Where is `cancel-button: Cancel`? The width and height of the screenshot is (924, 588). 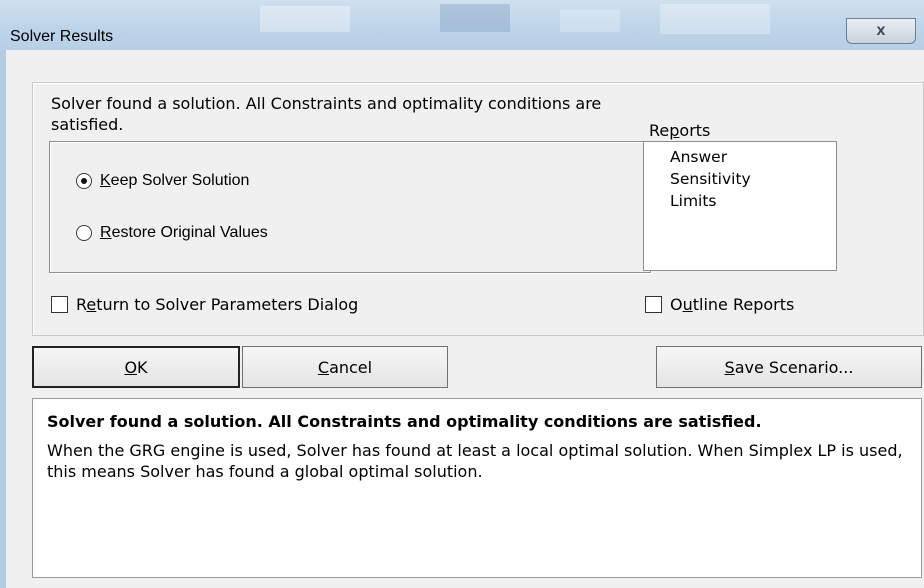
cancel-button: Cancel is located at coordinates (345, 367).